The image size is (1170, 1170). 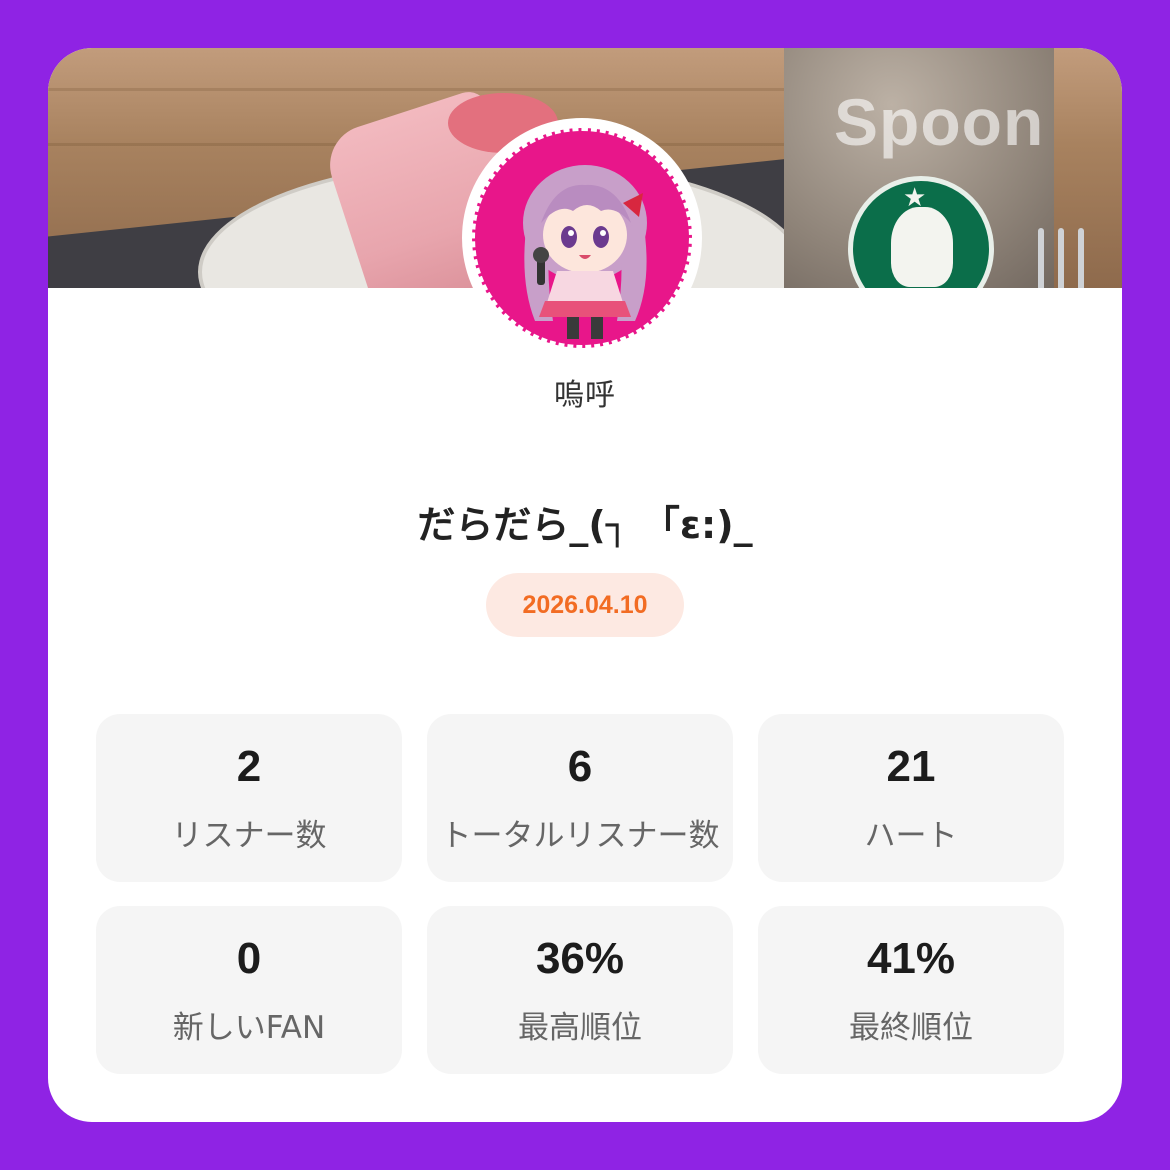 What do you see at coordinates (580, 836) in the screenshot?
I see `stat-label: トータルリスナー数` at bounding box center [580, 836].